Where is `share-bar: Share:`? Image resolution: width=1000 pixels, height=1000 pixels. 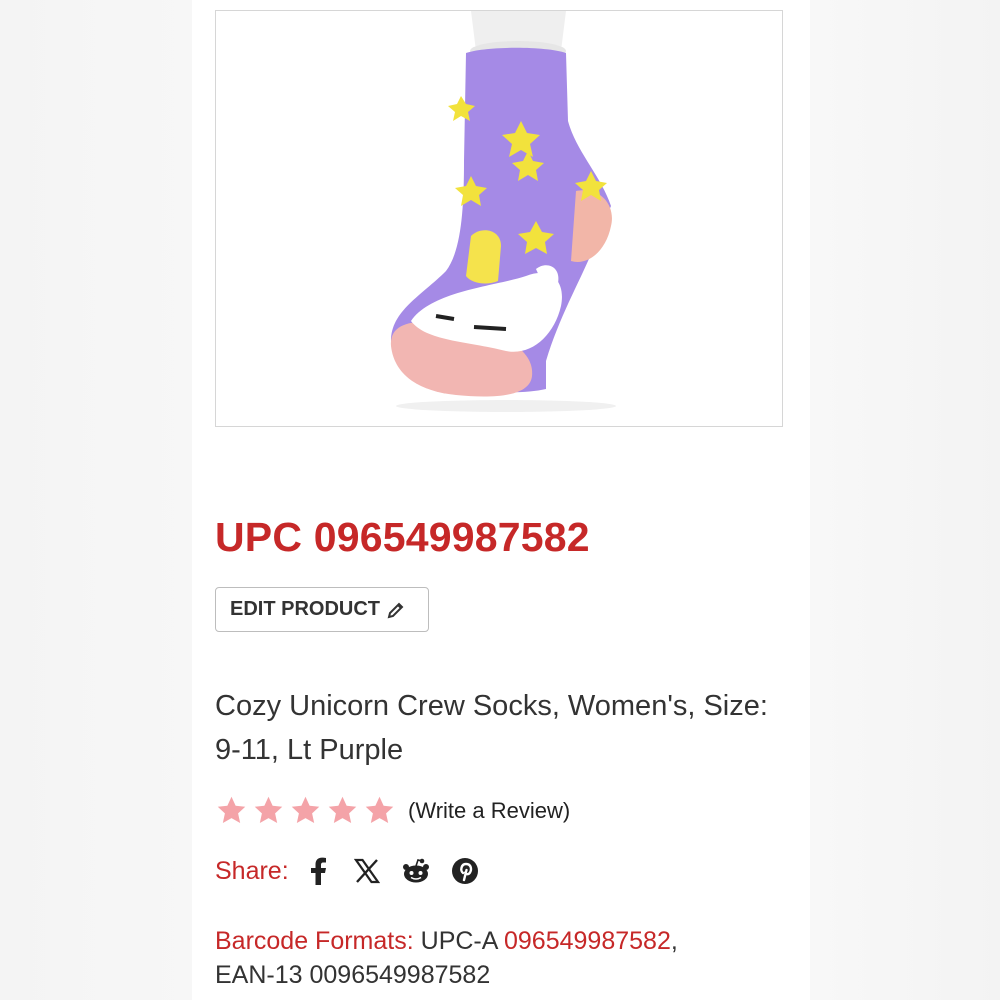
share-bar: Share: is located at coordinates (357, 871).